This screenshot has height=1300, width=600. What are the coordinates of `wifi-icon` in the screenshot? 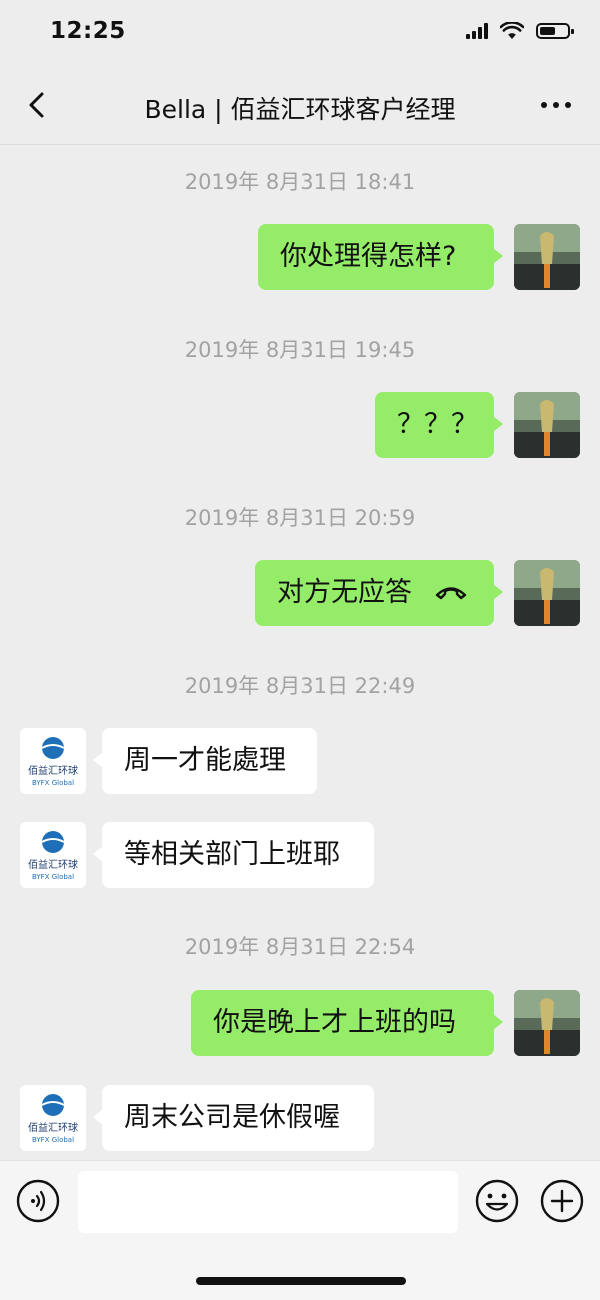 It's located at (512, 30).